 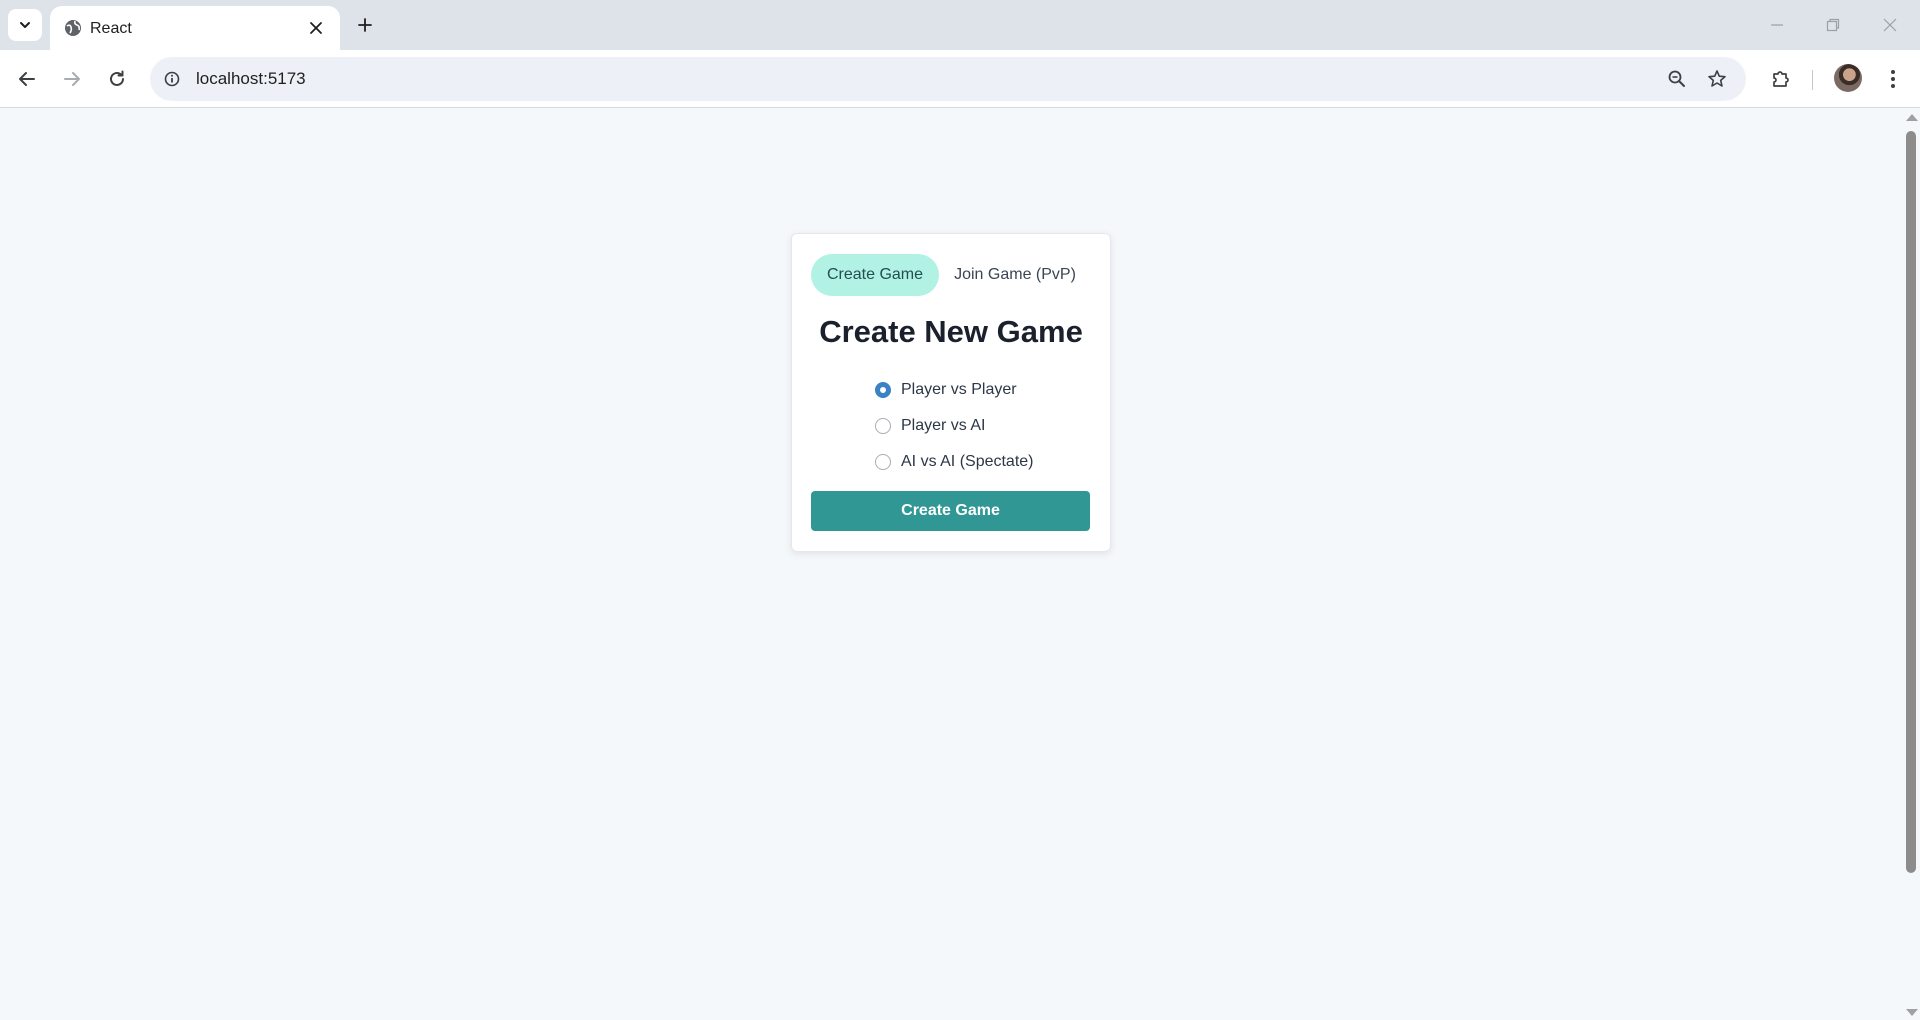 I want to click on minimize-icon, so click(x=1777, y=25).